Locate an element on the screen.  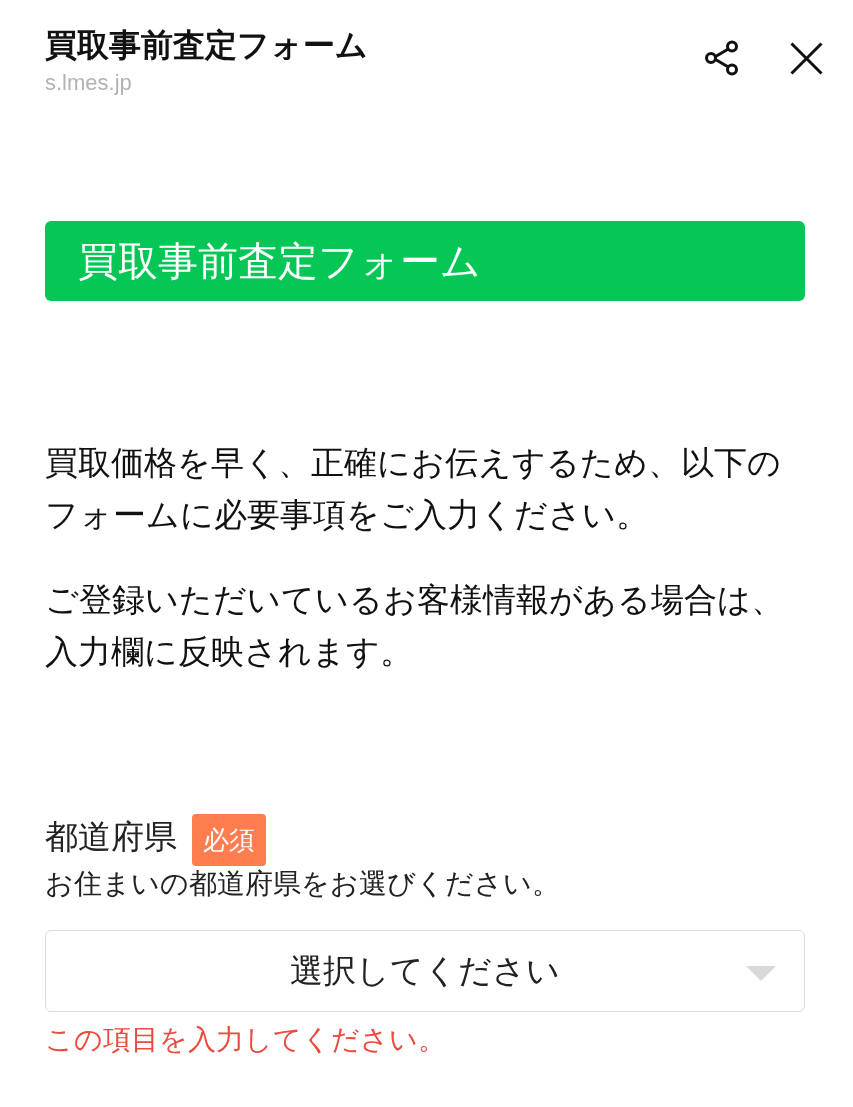
field-hint: お住まいの都道府県をお選びください。 is located at coordinates (303, 884).